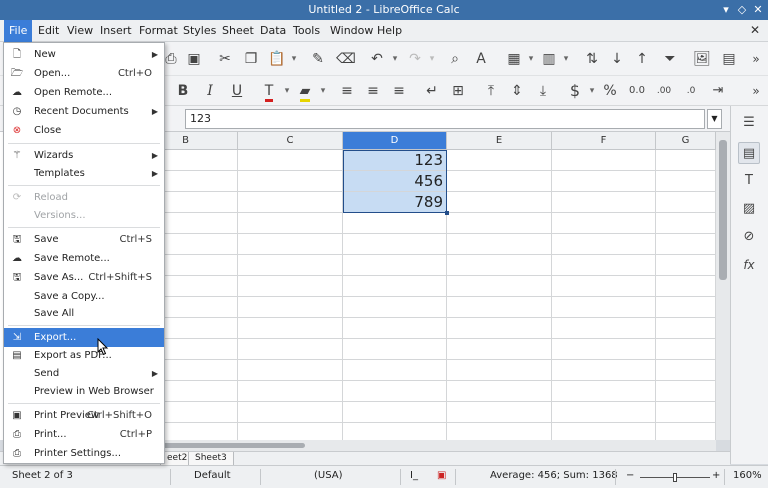 This screenshot has width=768, height=488. What do you see at coordinates (716, 475) in the screenshot?
I see `zoom-in-icon: +` at bounding box center [716, 475].